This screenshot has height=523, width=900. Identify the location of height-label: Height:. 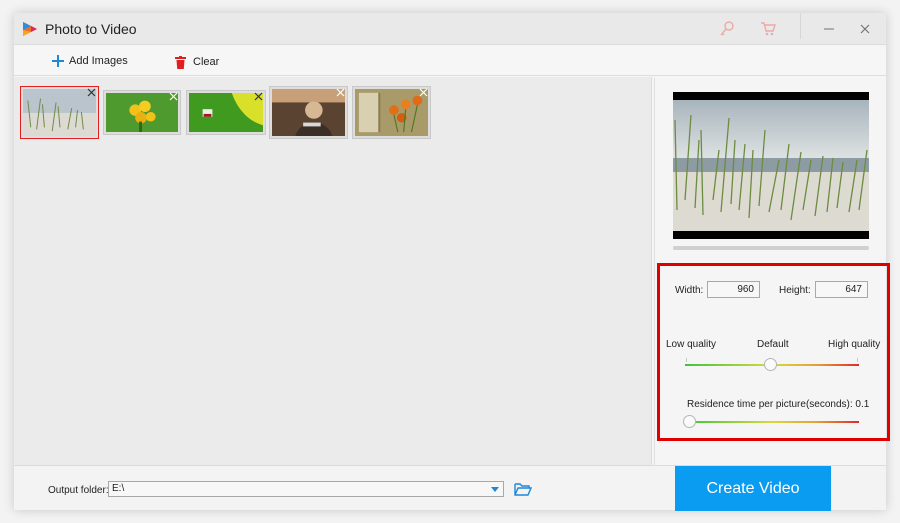
(795, 290).